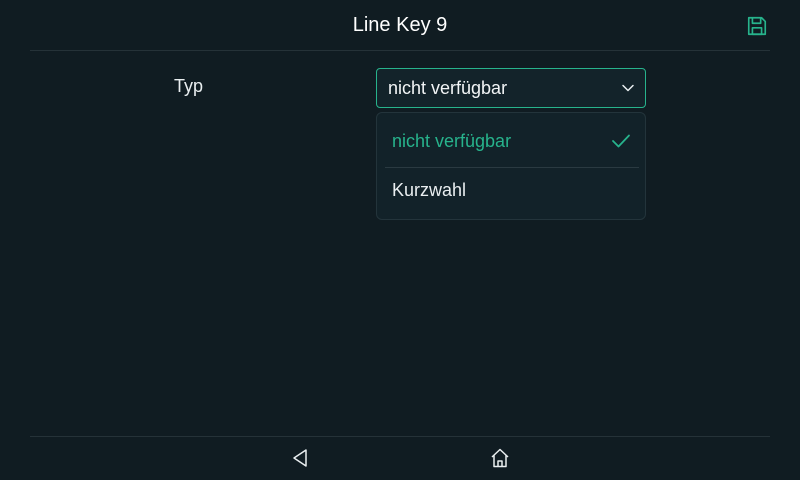 The width and height of the screenshot is (800, 480). What do you see at coordinates (621, 141) in the screenshot?
I see `checkmark-icon` at bounding box center [621, 141].